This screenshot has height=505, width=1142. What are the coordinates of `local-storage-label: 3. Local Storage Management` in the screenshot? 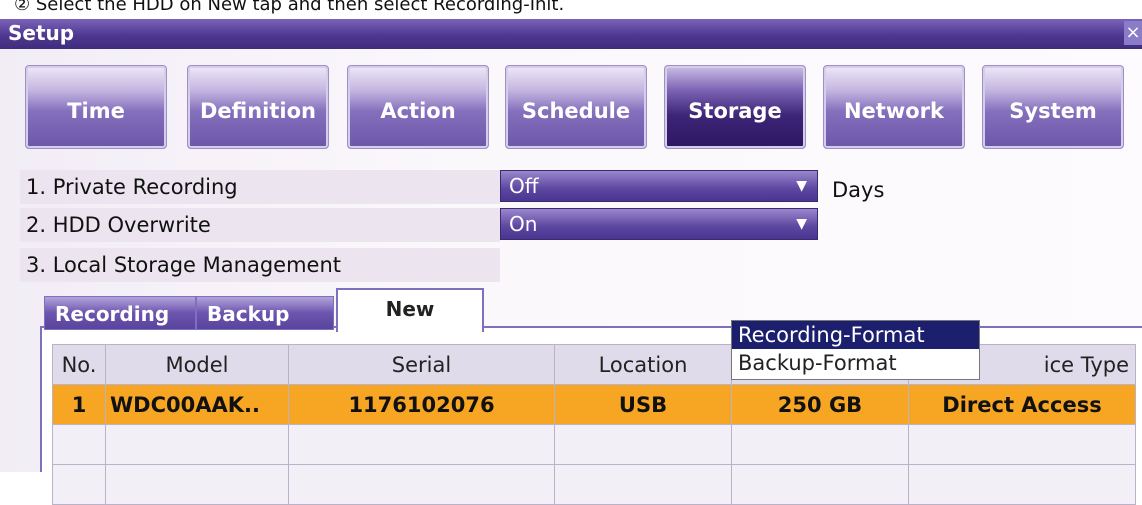 It's located at (260, 265).